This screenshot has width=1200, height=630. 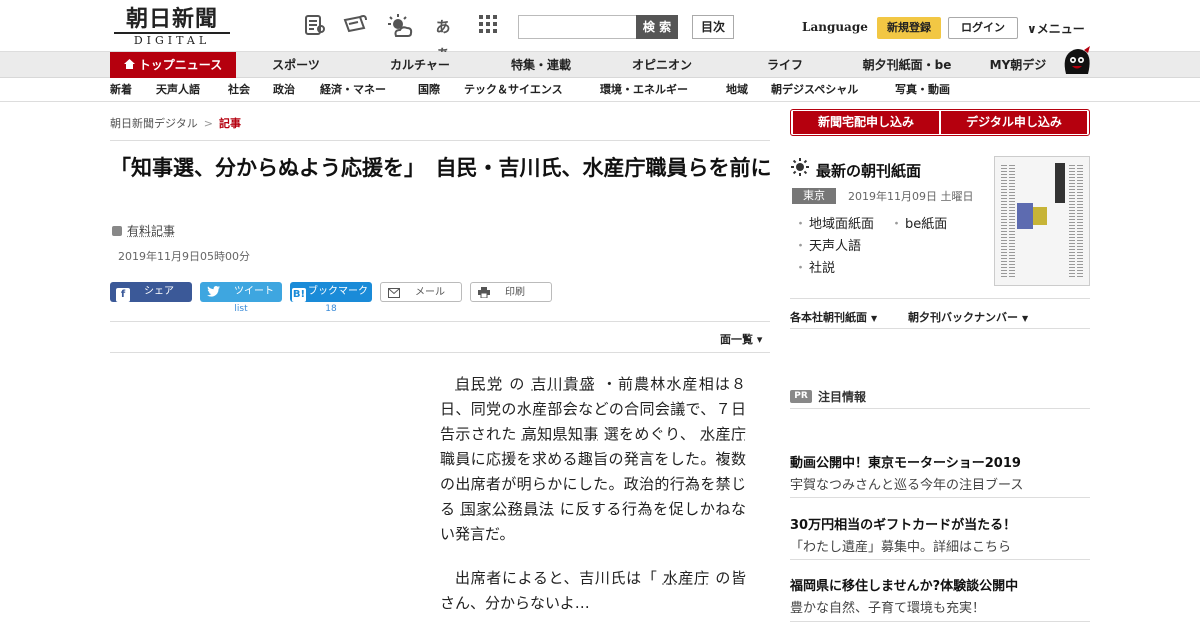 What do you see at coordinates (814, 266) in the screenshot?
I see `editorial-link: 社説` at bounding box center [814, 266].